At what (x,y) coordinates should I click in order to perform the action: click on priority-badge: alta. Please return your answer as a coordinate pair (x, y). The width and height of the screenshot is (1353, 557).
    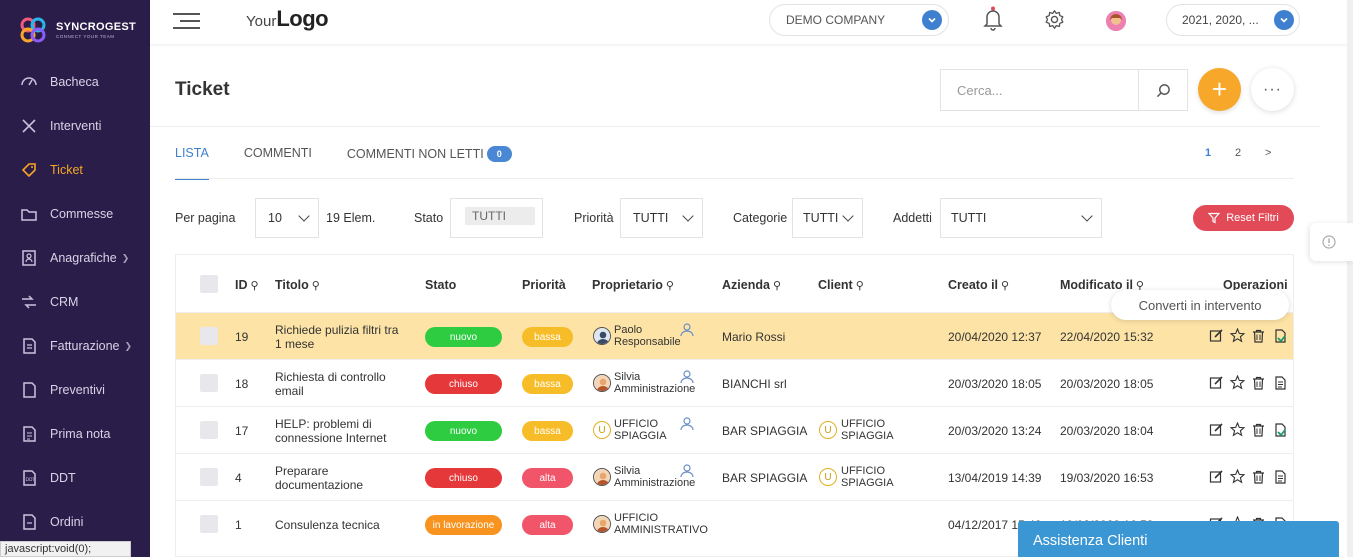
    Looking at the image, I should click on (547, 478).